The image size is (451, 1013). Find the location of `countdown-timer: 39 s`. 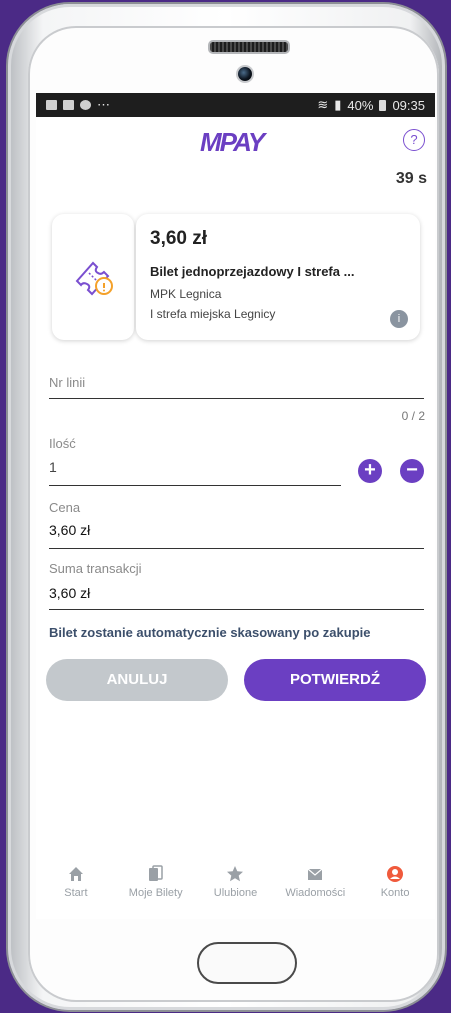

countdown-timer: 39 s is located at coordinates (411, 178).